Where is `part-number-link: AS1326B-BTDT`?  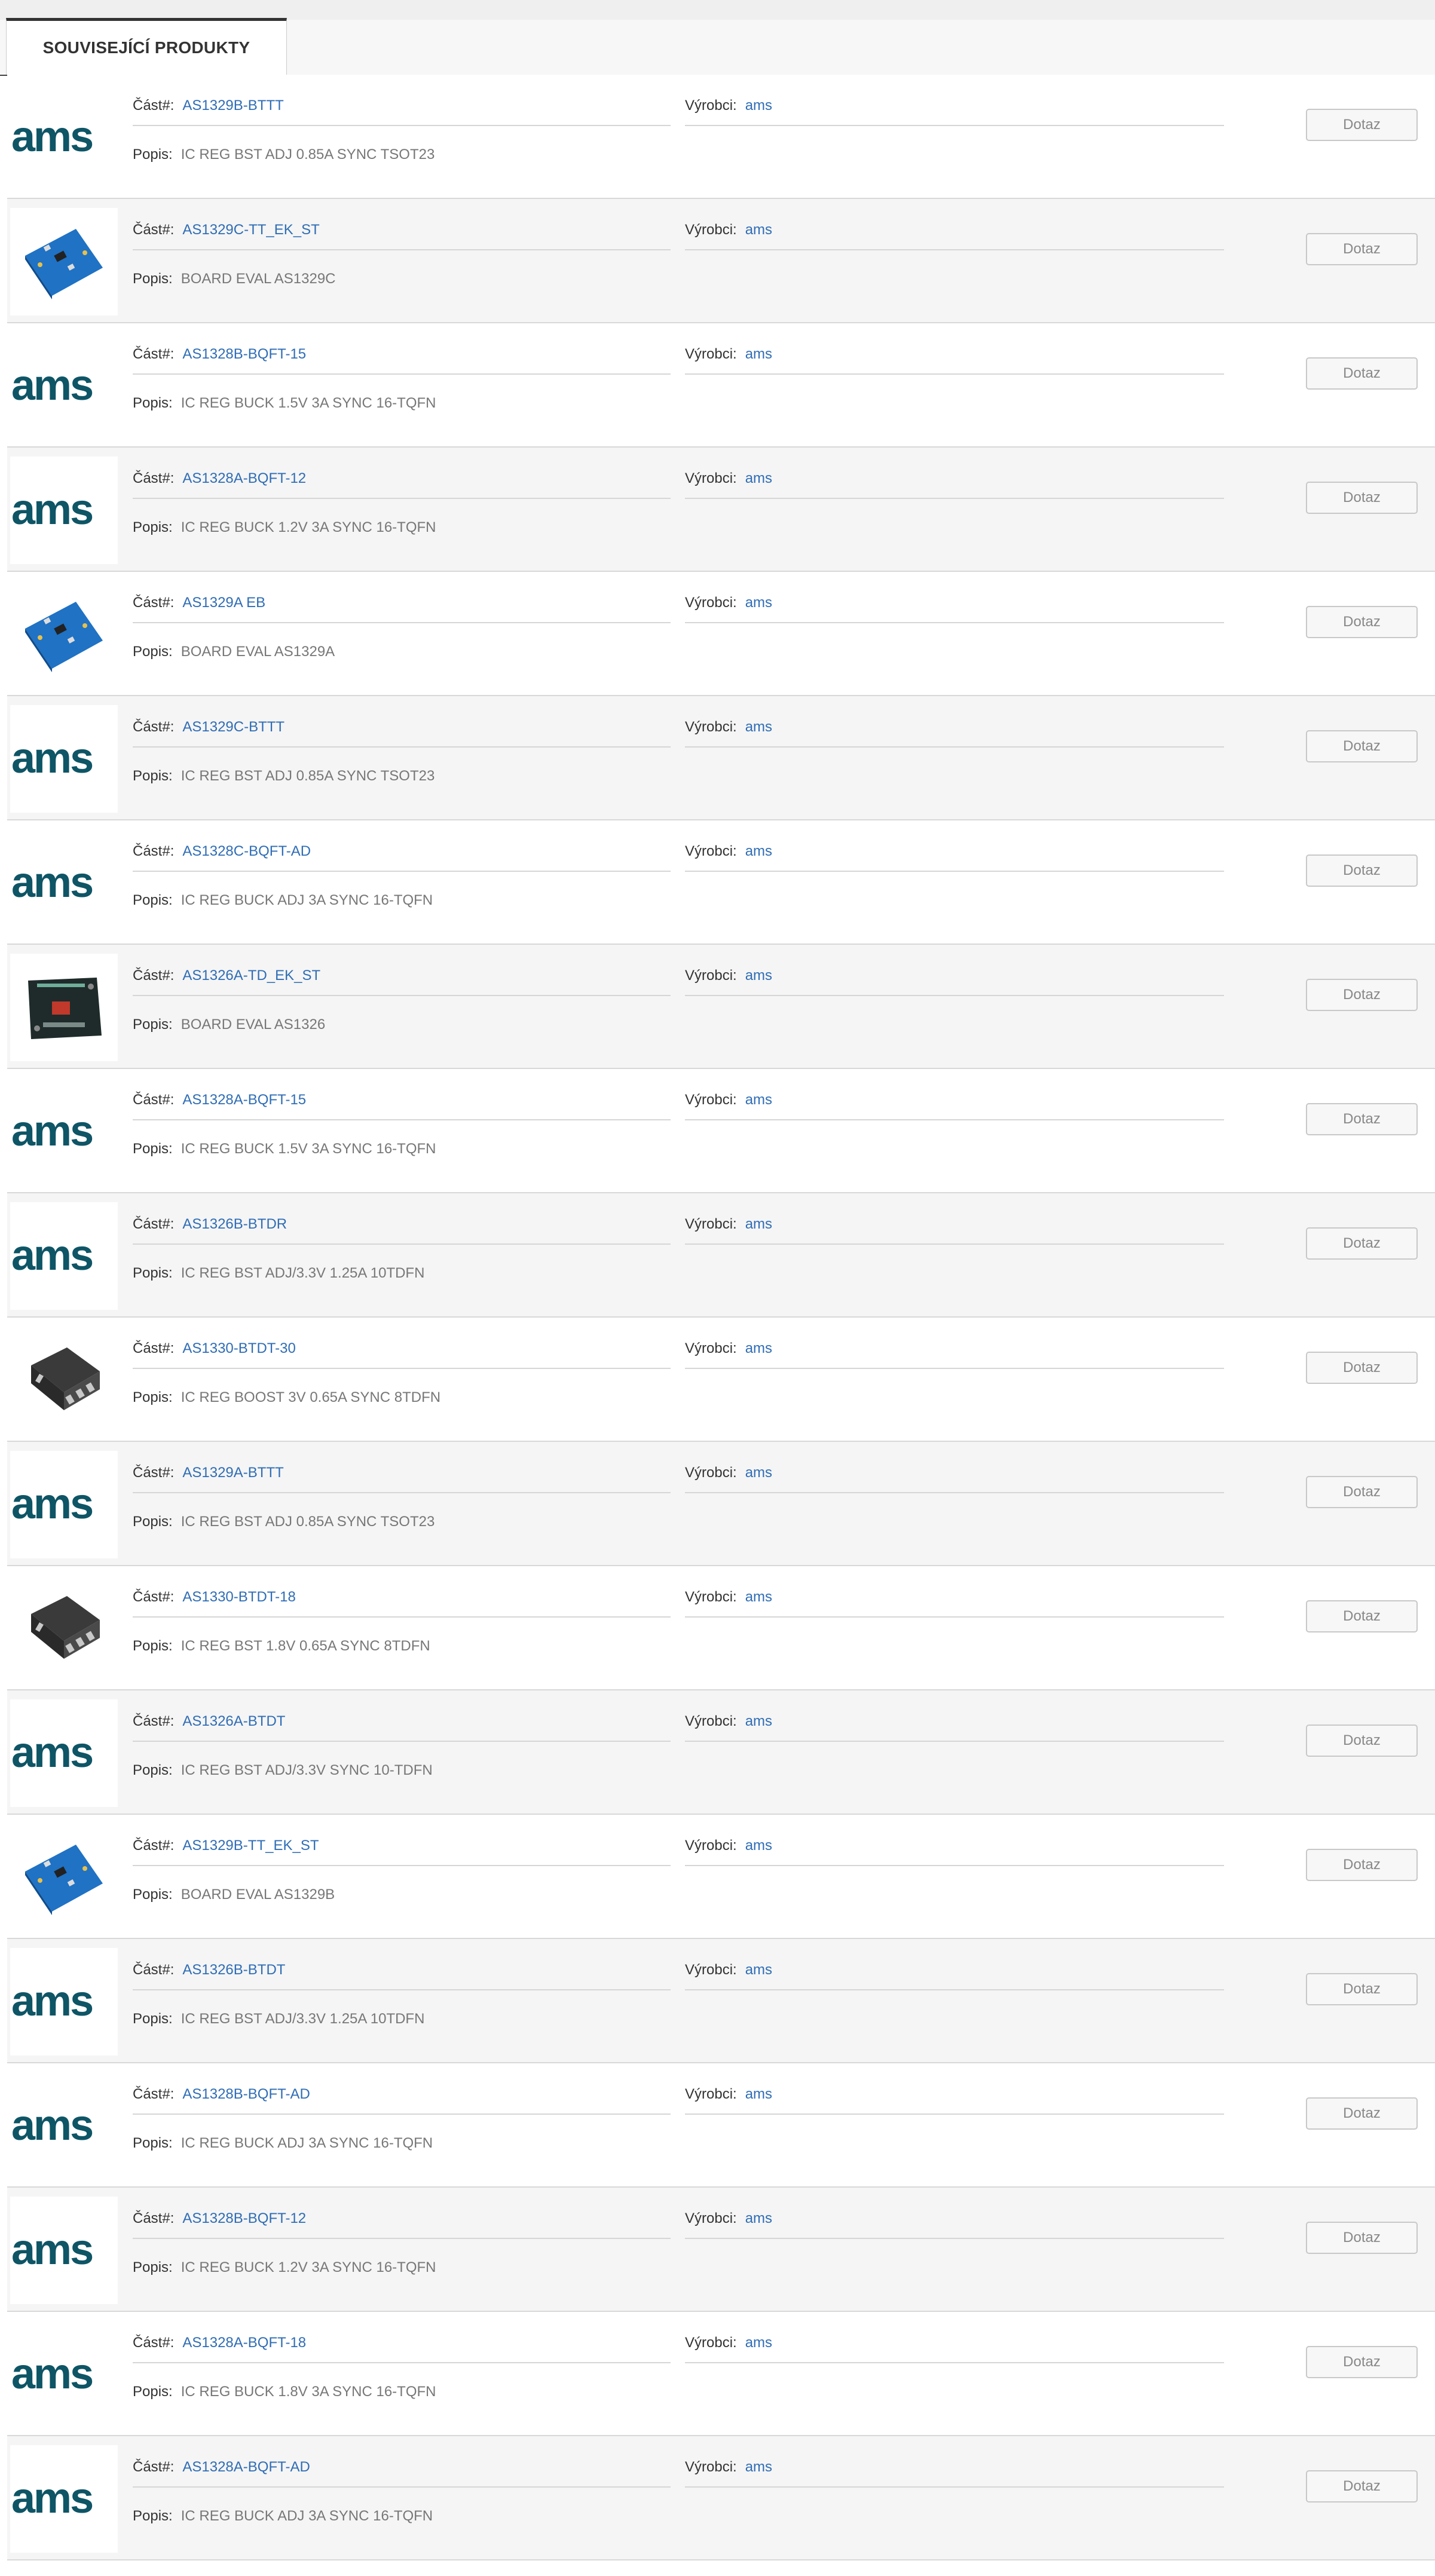
part-number-link: AS1326B-BTDT is located at coordinates (233, 1970).